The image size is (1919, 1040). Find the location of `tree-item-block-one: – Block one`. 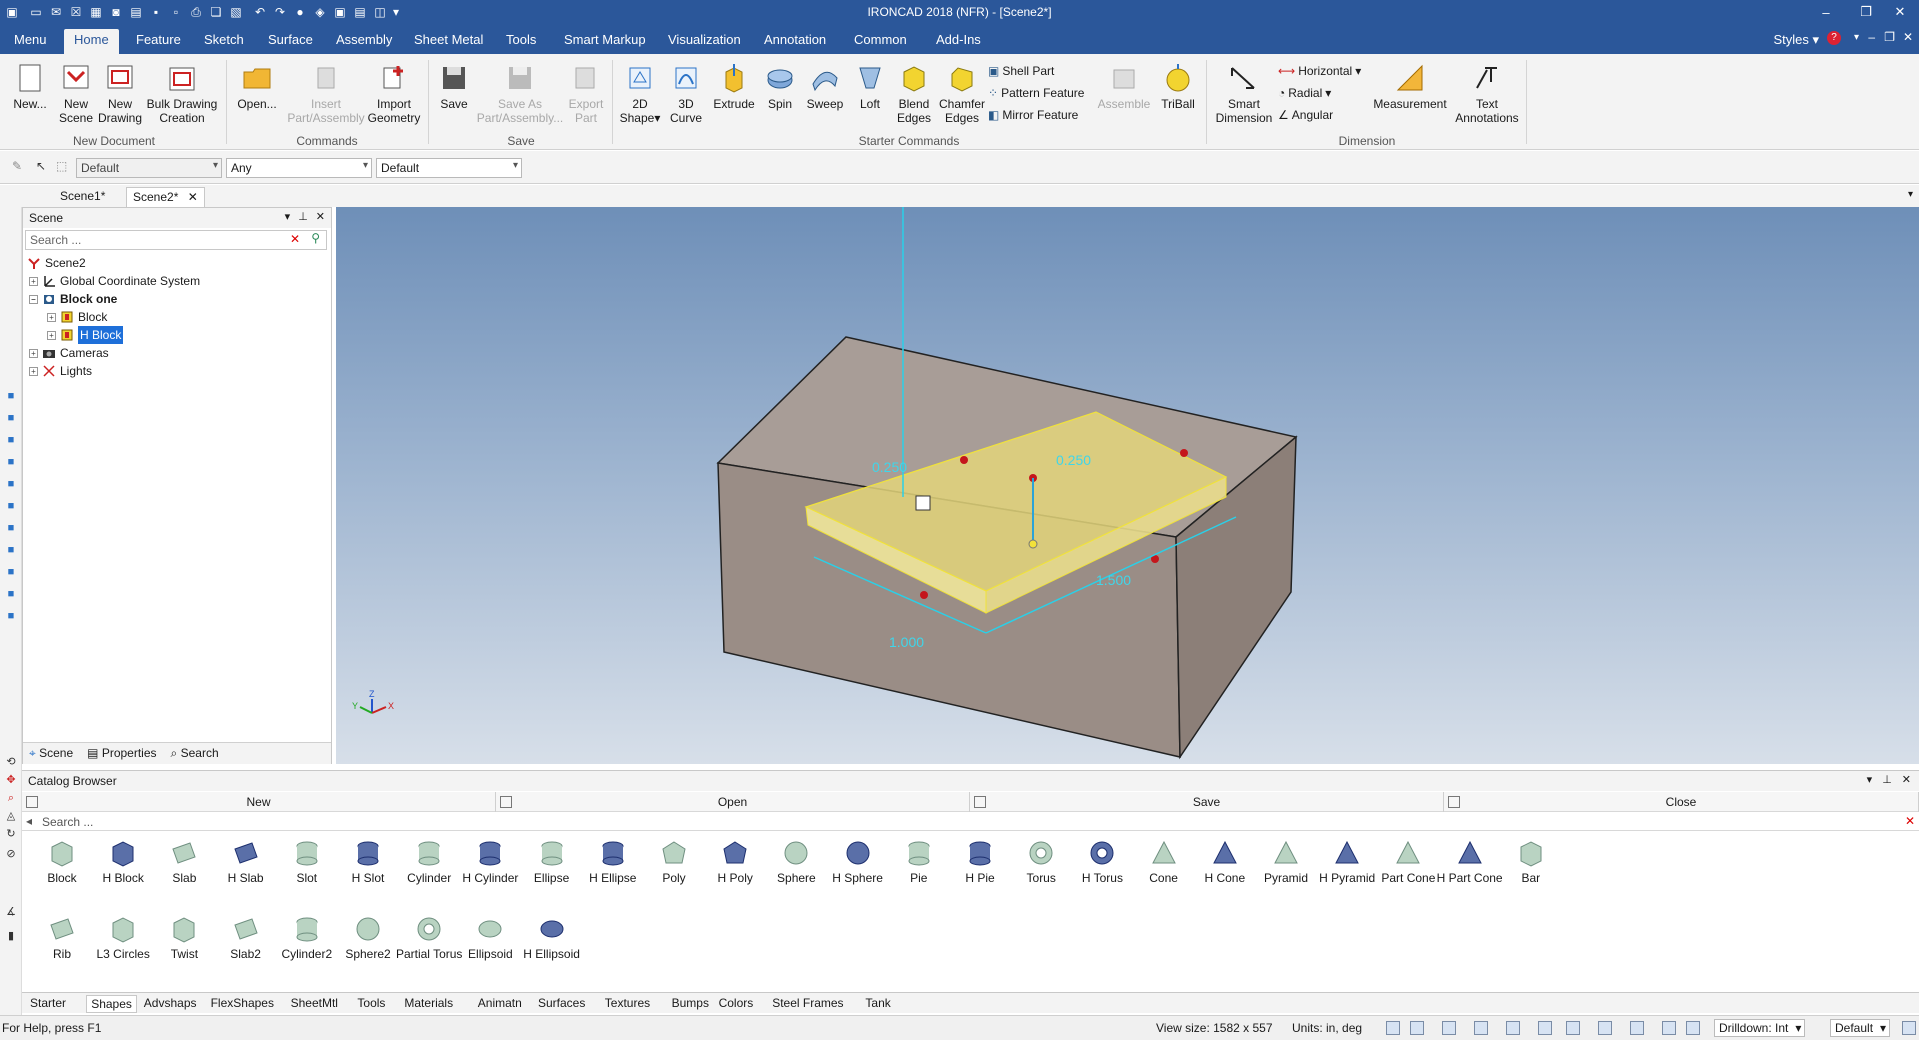

tree-item-block-one: – Block one is located at coordinates (73, 299).